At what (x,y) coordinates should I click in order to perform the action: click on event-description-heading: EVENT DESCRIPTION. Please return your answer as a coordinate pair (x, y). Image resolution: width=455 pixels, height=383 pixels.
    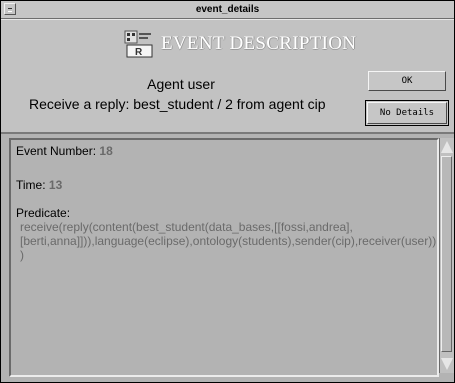
    Looking at the image, I should click on (259, 43).